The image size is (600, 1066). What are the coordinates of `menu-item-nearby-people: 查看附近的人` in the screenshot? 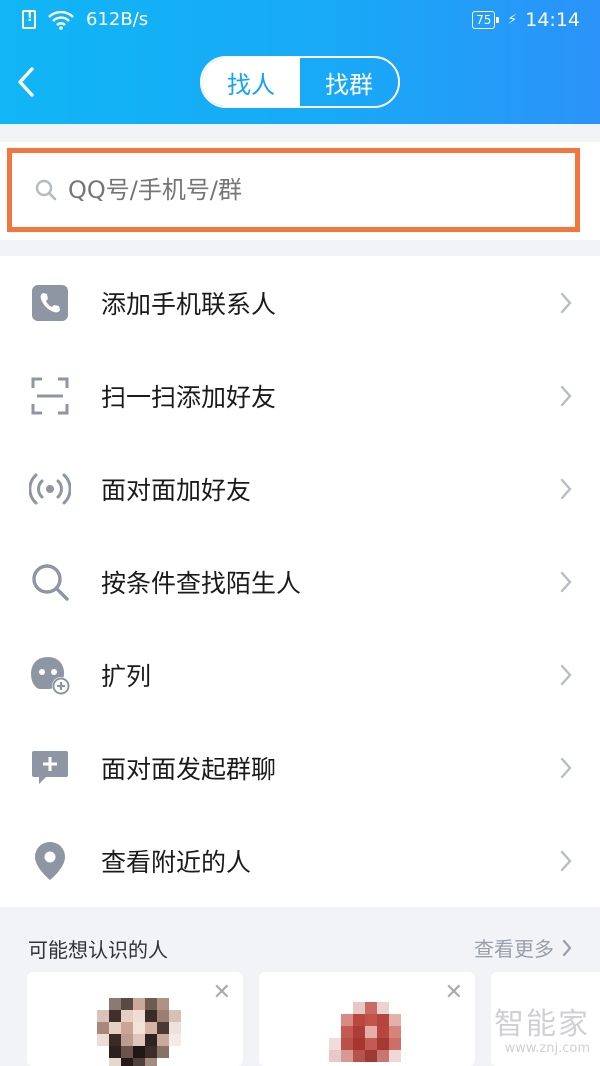 It's located at (300, 860).